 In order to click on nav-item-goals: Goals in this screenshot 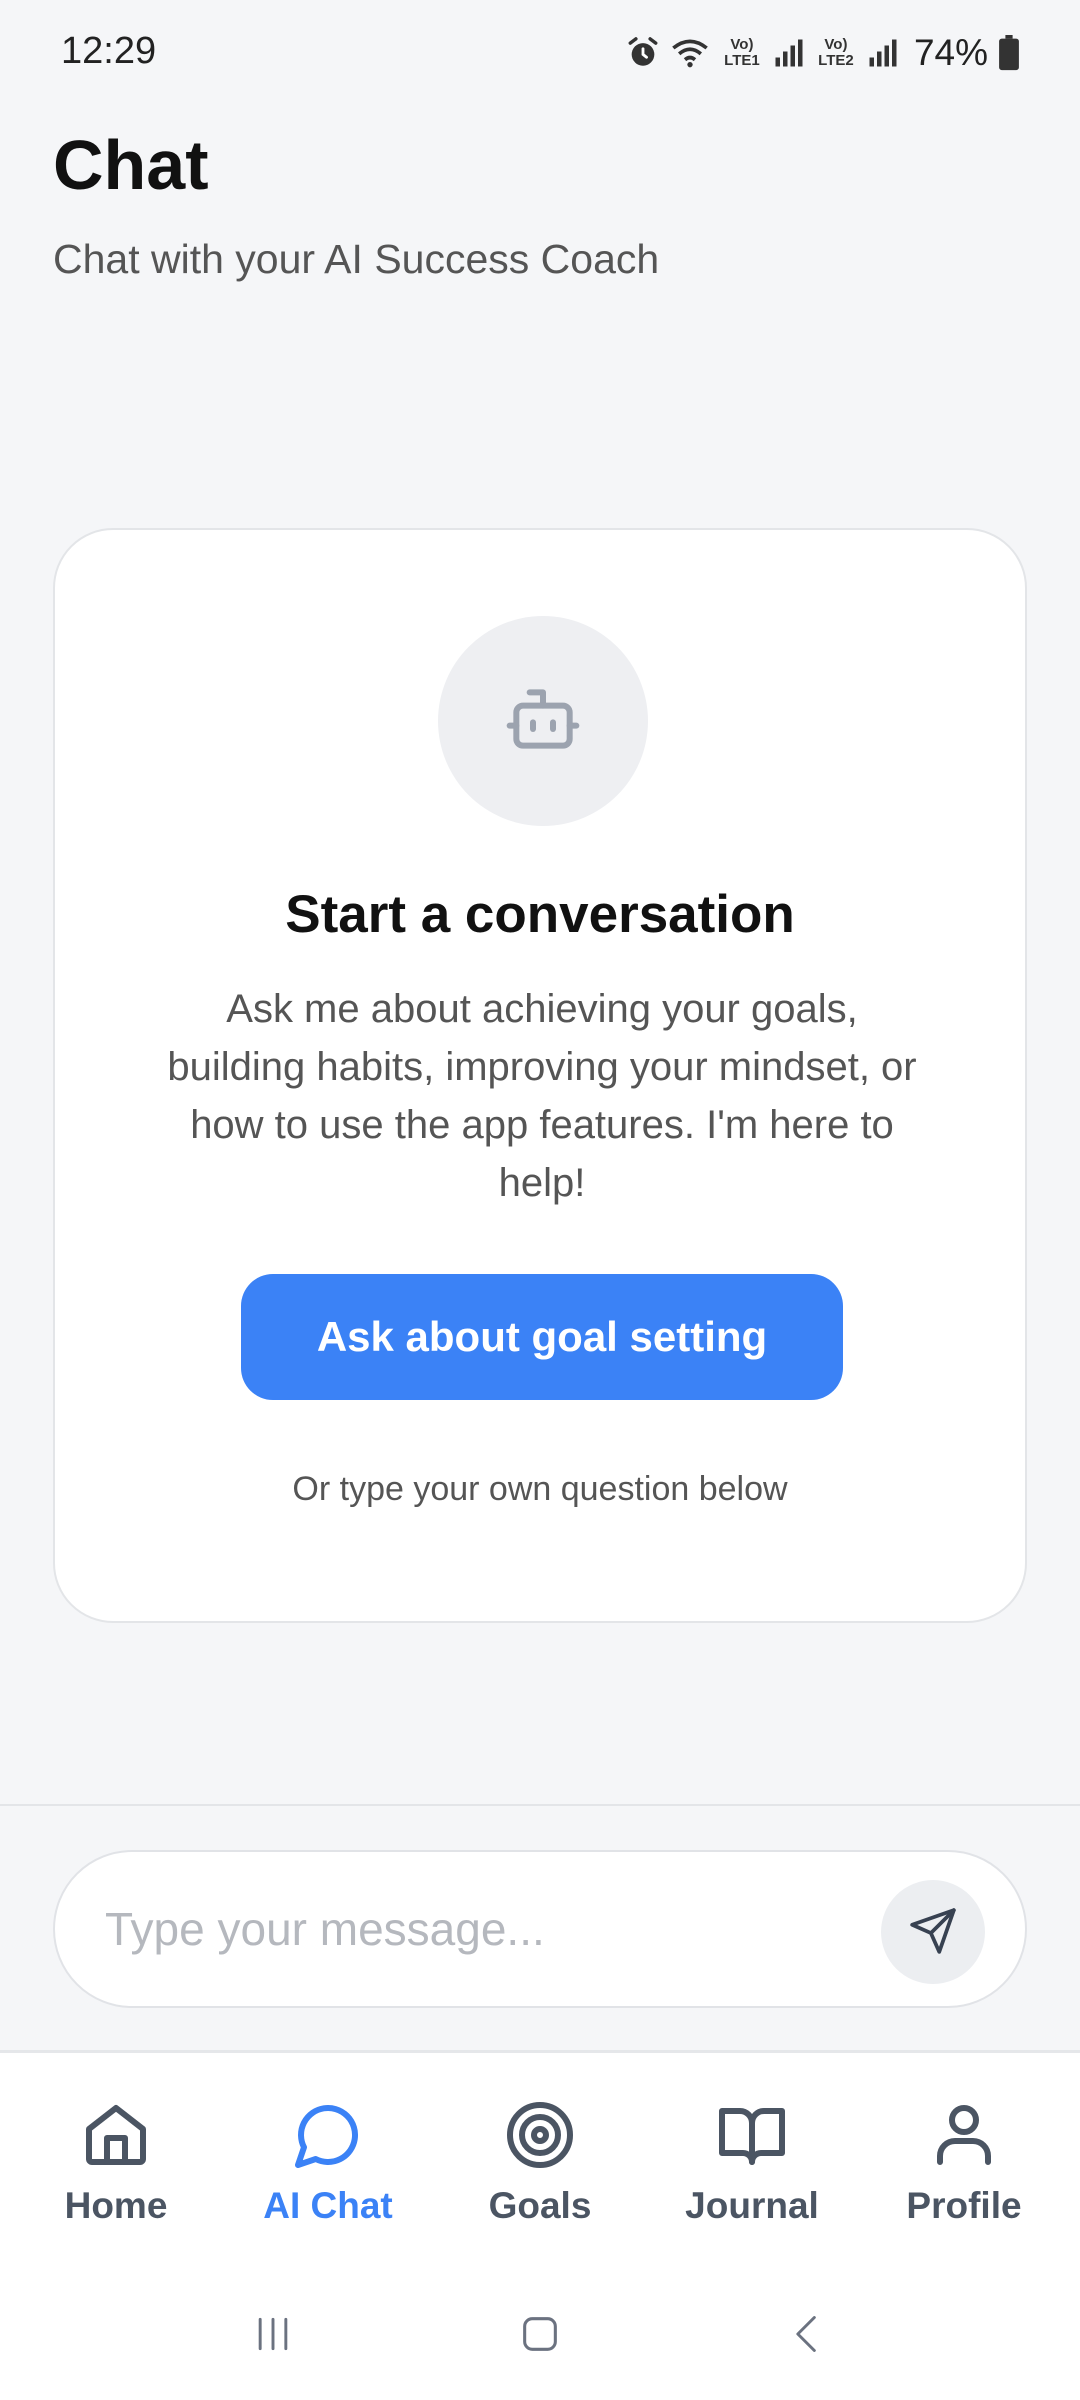, I will do `click(540, 2163)`.